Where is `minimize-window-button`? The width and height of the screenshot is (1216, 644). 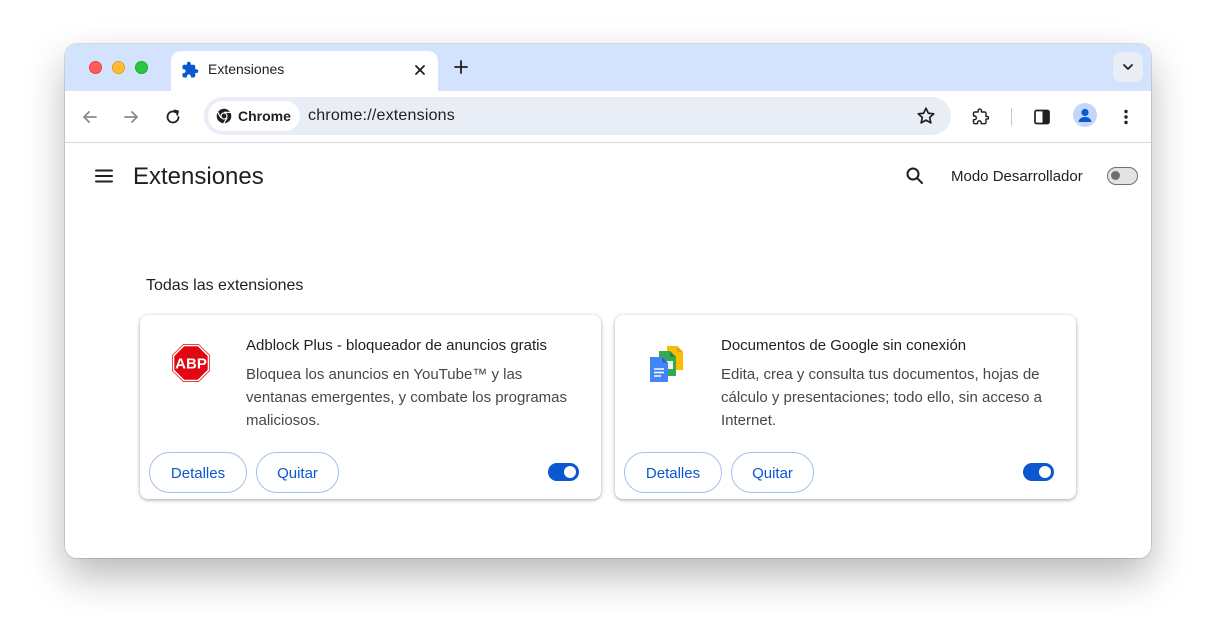 minimize-window-button is located at coordinates (118, 67).